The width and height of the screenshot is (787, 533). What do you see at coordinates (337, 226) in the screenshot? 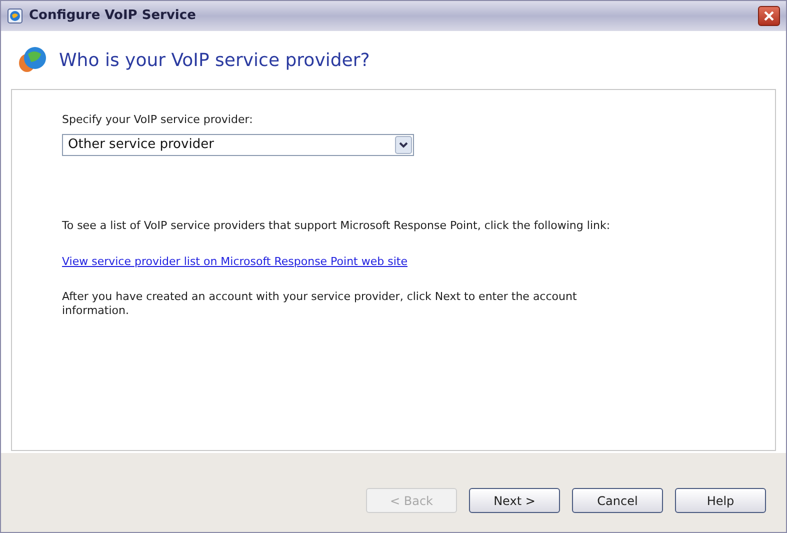
I see `info-text: To see a list of VoIP service providers that support Microsoft Response Point, click the following link:` at bounding box center [337, 226].